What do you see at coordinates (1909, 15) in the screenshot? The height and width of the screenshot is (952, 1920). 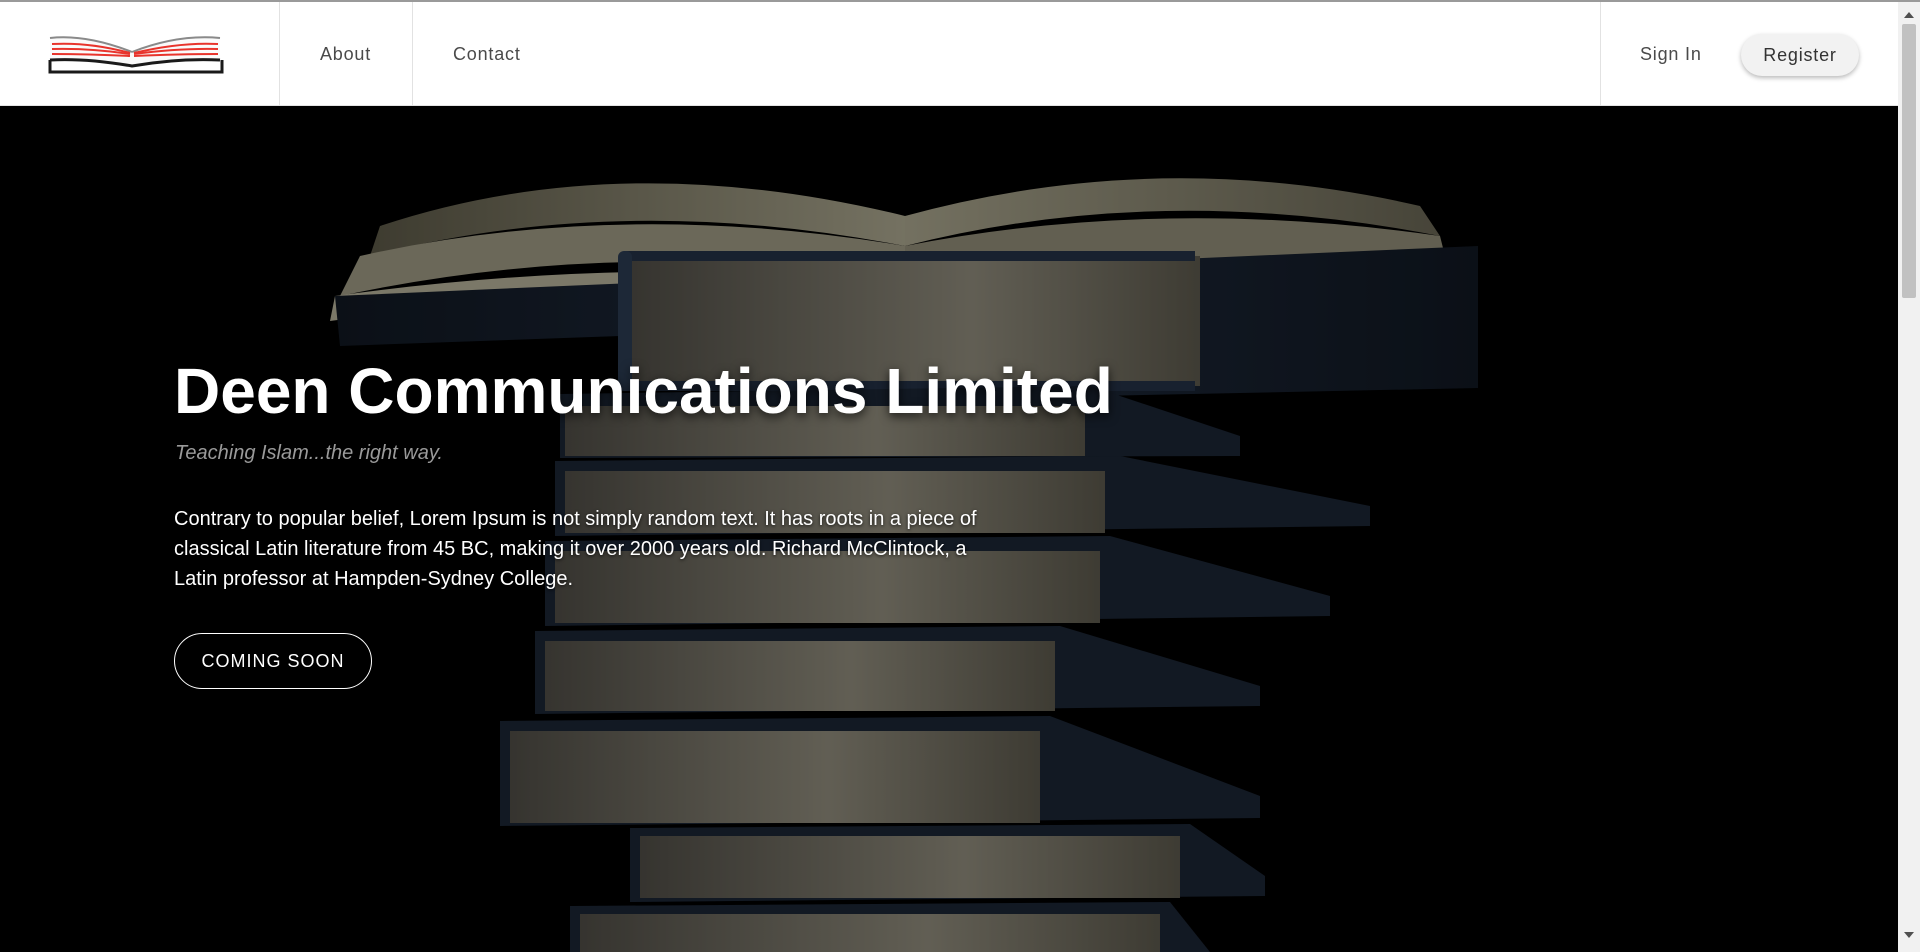 I see `arrow-up-icon` at bounding box center [1909, 15].